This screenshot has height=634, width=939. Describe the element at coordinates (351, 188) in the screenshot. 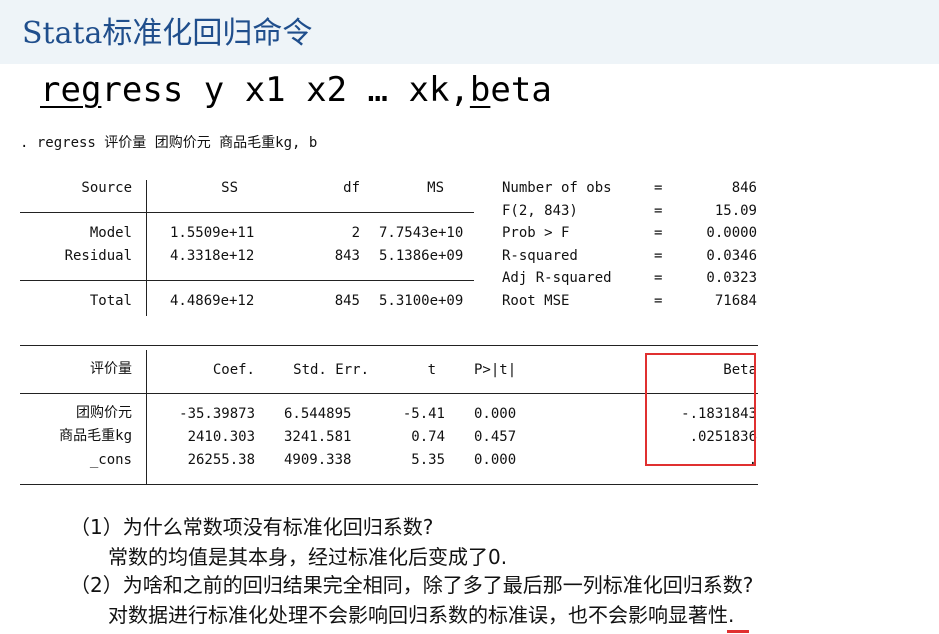

I see `anova-header-df: df` at that location.